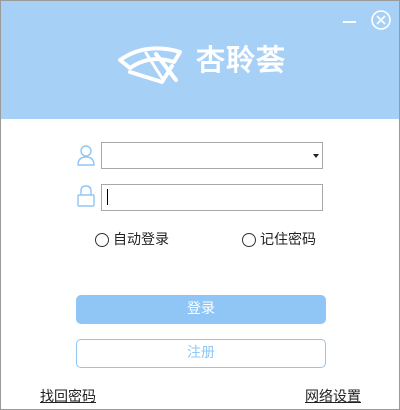 Image resolution: width=400 pixels, height=410 pixels. I want to click on text-caret, so click(107, 197).